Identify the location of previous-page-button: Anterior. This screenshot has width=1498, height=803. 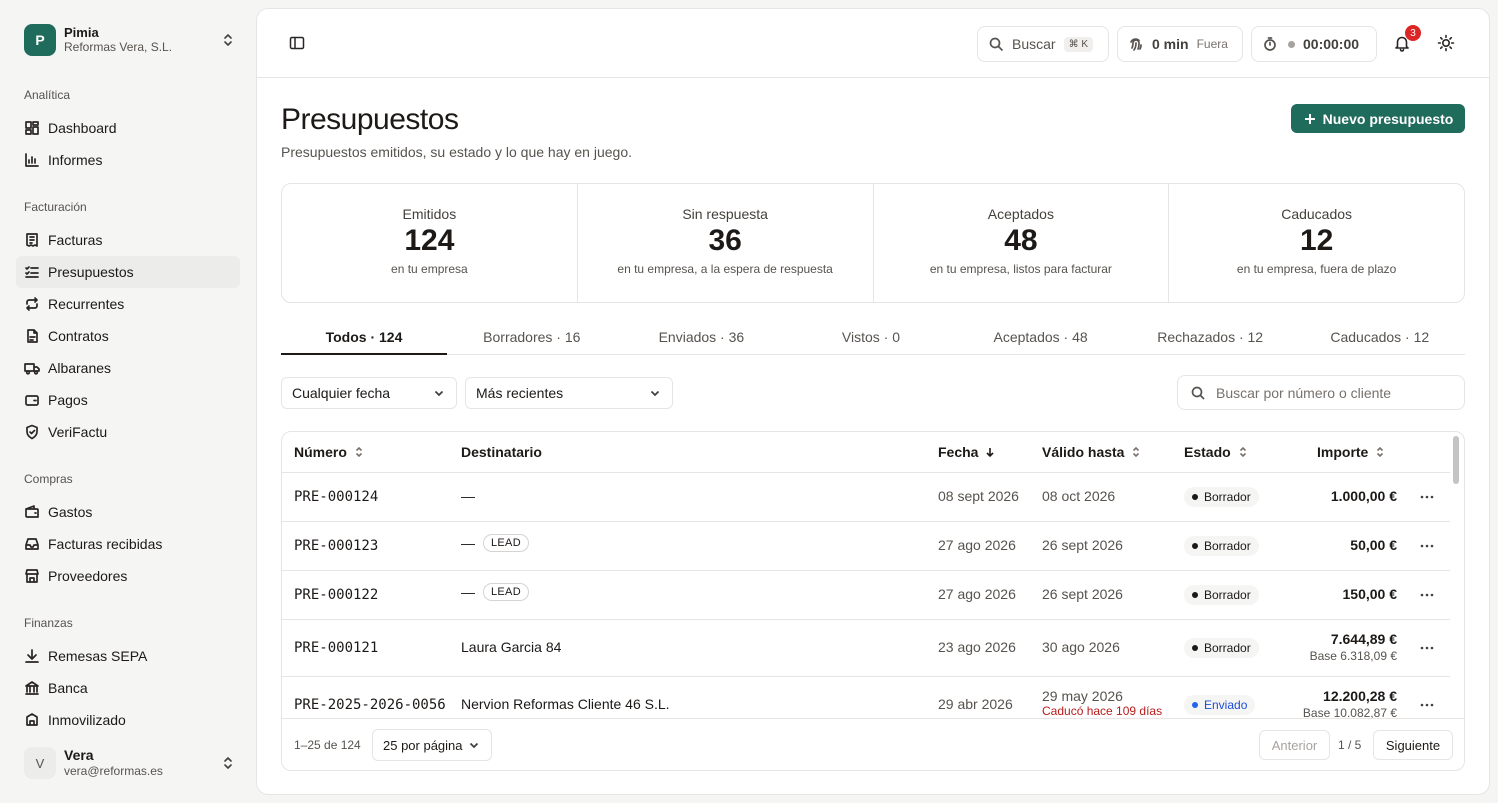
(1294, 745).